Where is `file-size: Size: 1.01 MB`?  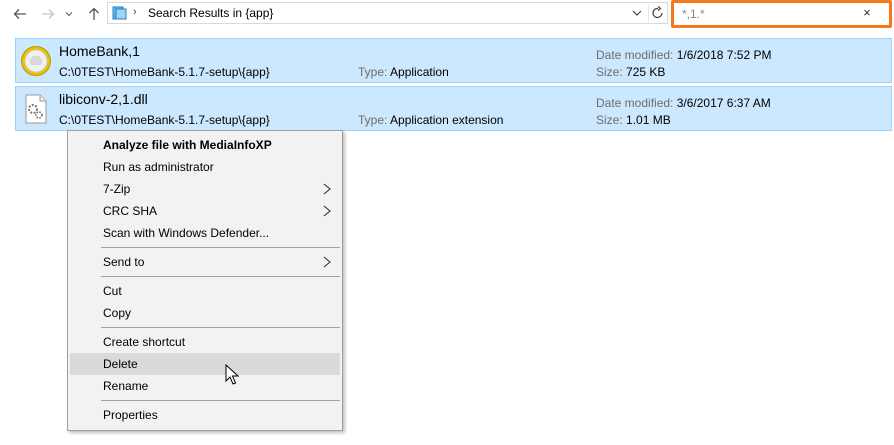 file-size: Size: 1.01 MB is located at coordinates (633, 120).